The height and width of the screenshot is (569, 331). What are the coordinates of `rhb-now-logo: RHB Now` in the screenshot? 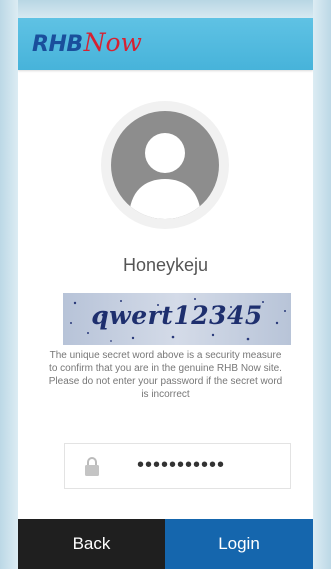 It's located at (87, 44).